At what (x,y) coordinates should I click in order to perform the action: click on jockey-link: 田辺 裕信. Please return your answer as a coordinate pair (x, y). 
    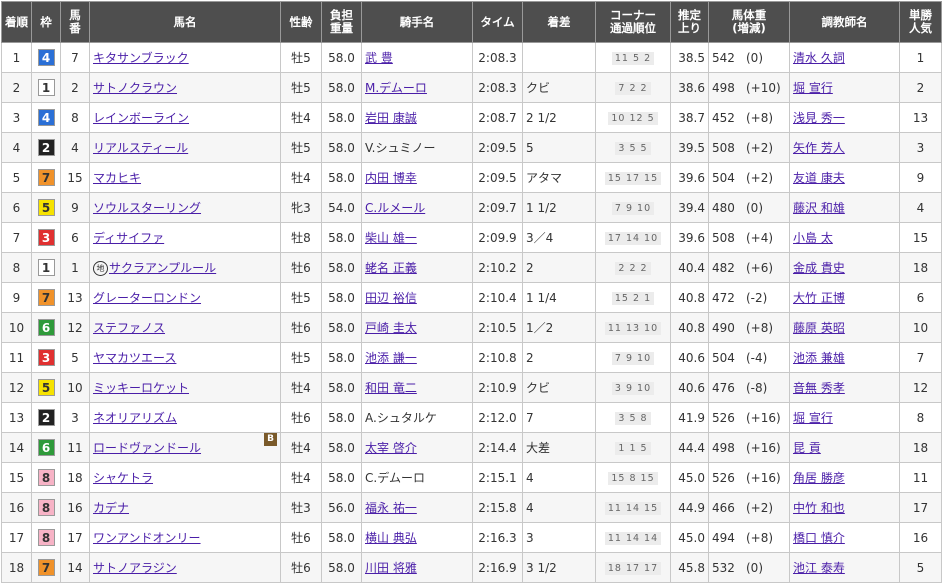
    Looking at the image, I should click on (391, 298).